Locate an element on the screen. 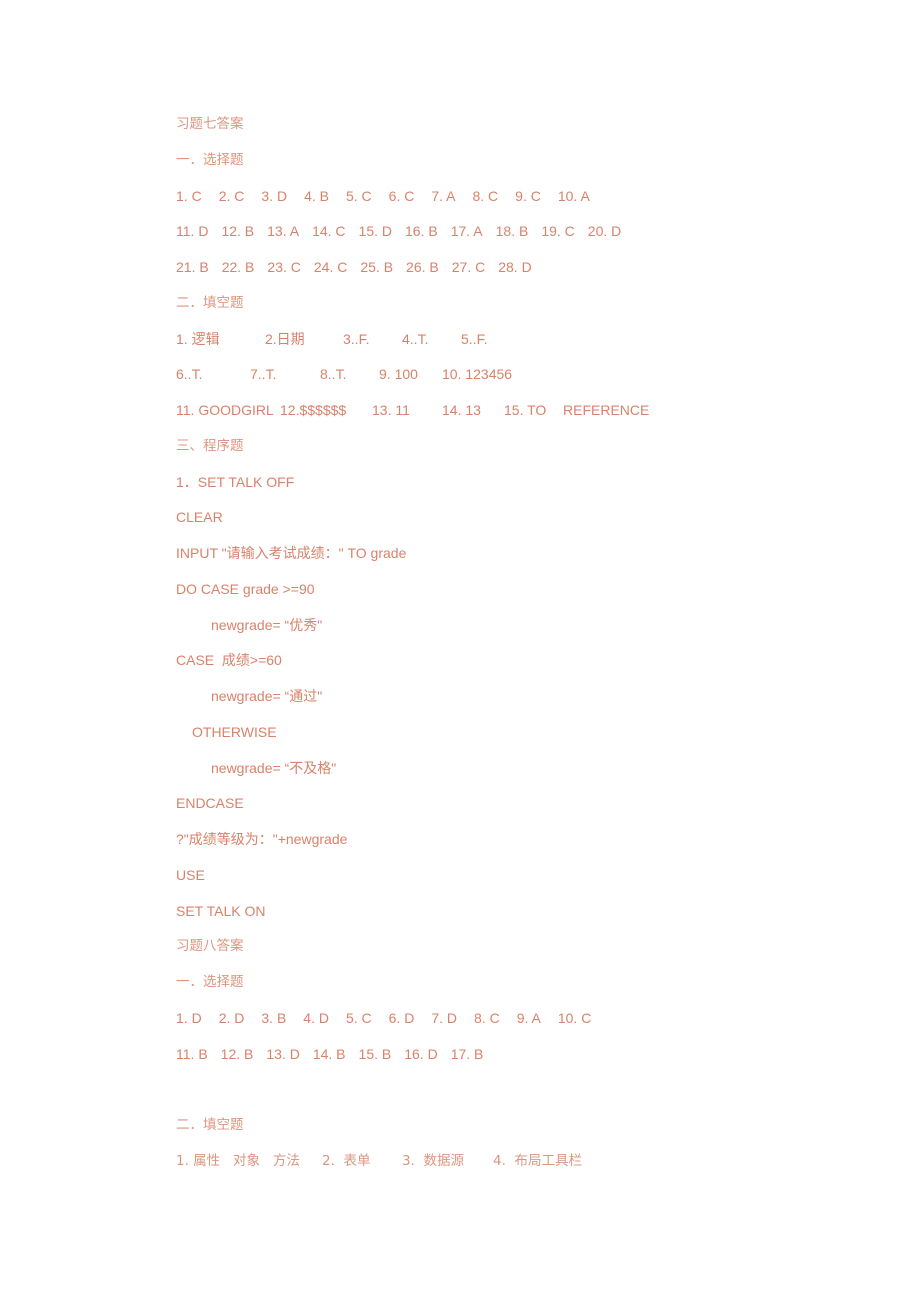  answer-item: 8..T. is located at coordinates (333, 374).